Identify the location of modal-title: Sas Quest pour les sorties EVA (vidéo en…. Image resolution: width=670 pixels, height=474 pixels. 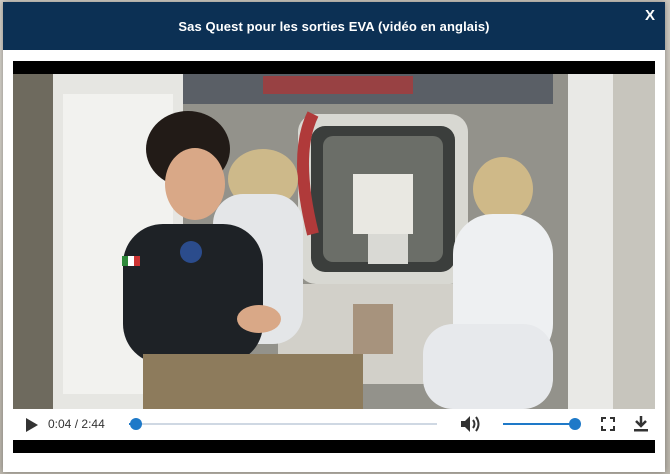
(334, 26).